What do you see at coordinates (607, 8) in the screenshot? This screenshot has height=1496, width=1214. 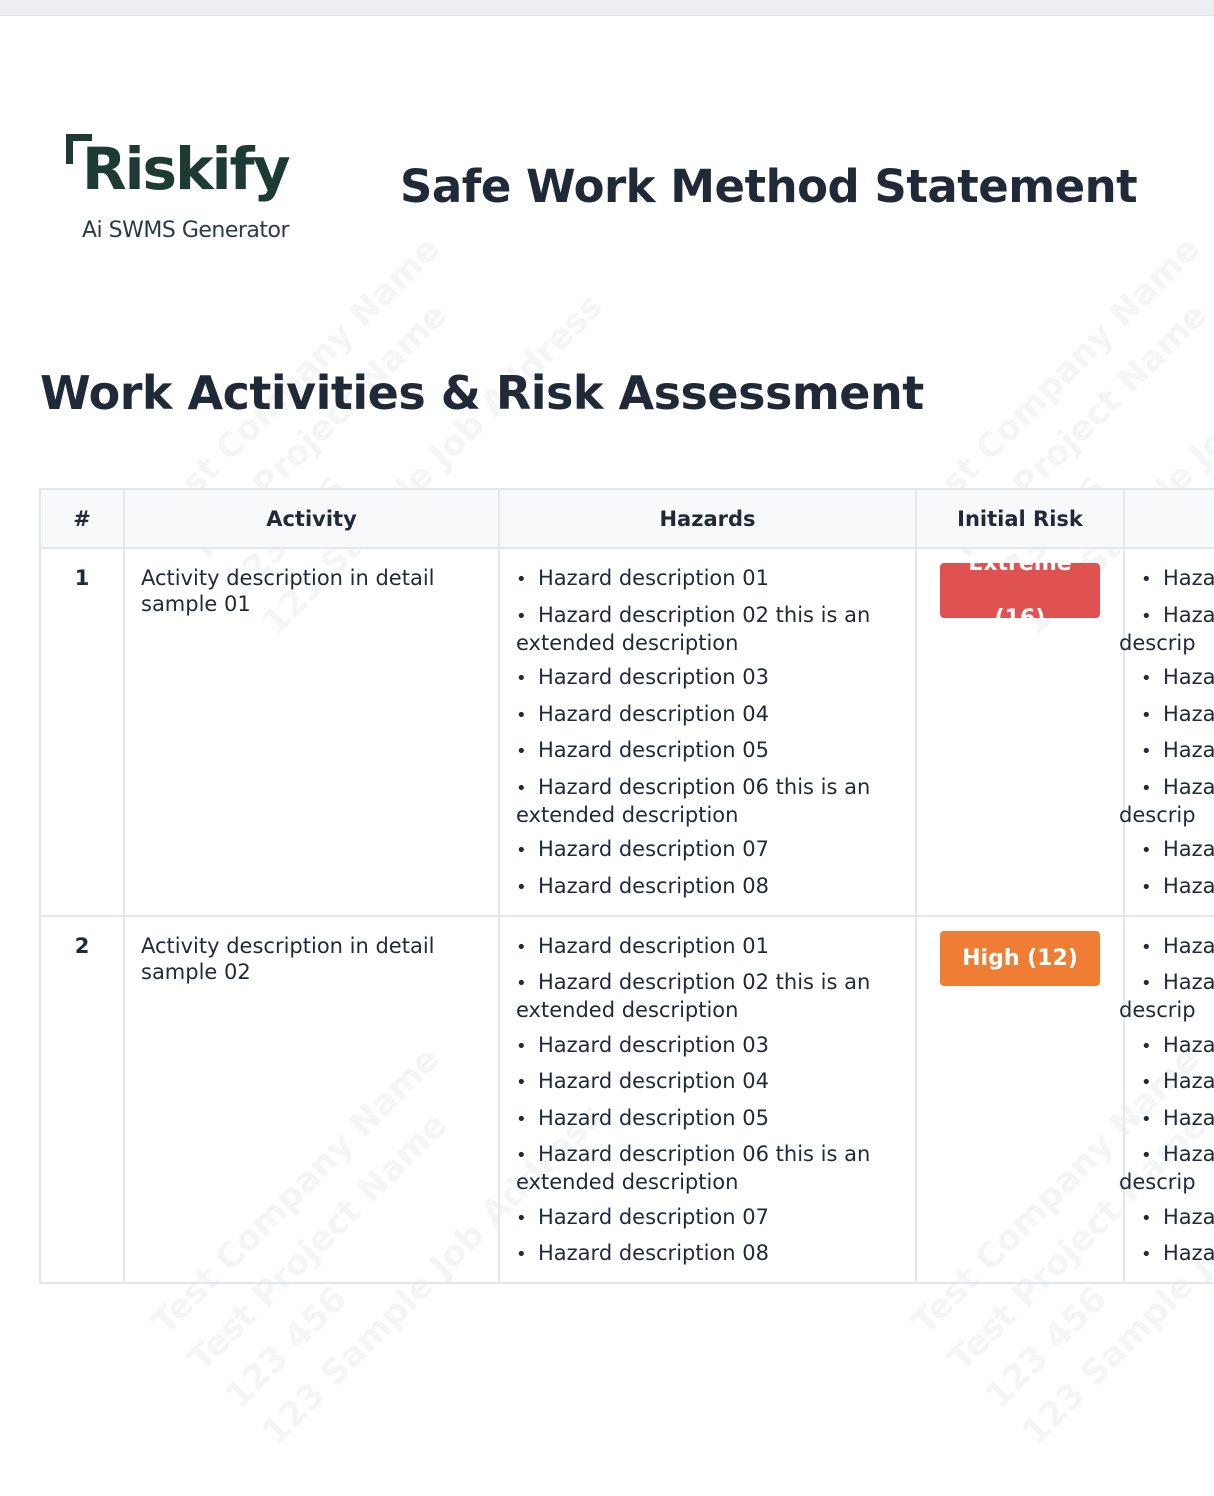 I see `top-bar` at bounding box center [607, 8].